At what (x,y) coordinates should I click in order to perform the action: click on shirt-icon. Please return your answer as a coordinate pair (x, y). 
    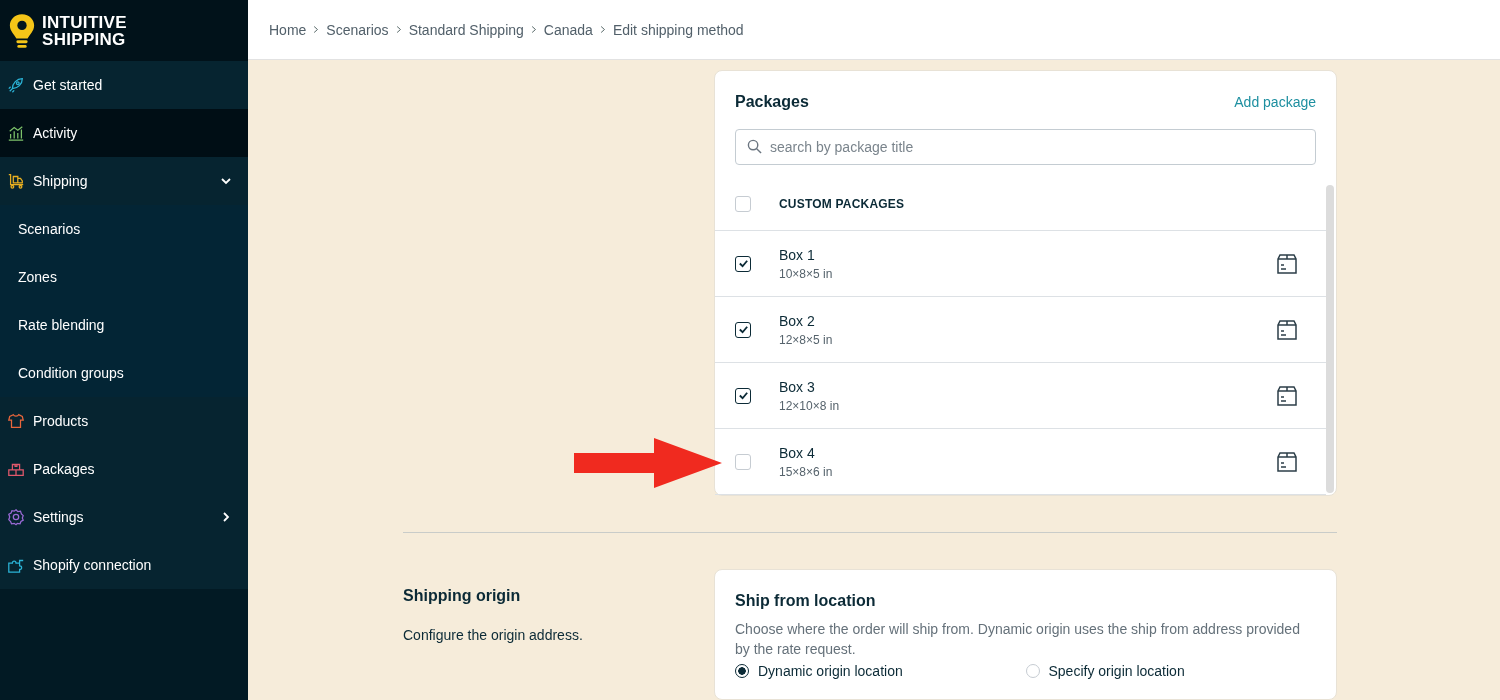
    Looking at the image, I should click on (16, 421).